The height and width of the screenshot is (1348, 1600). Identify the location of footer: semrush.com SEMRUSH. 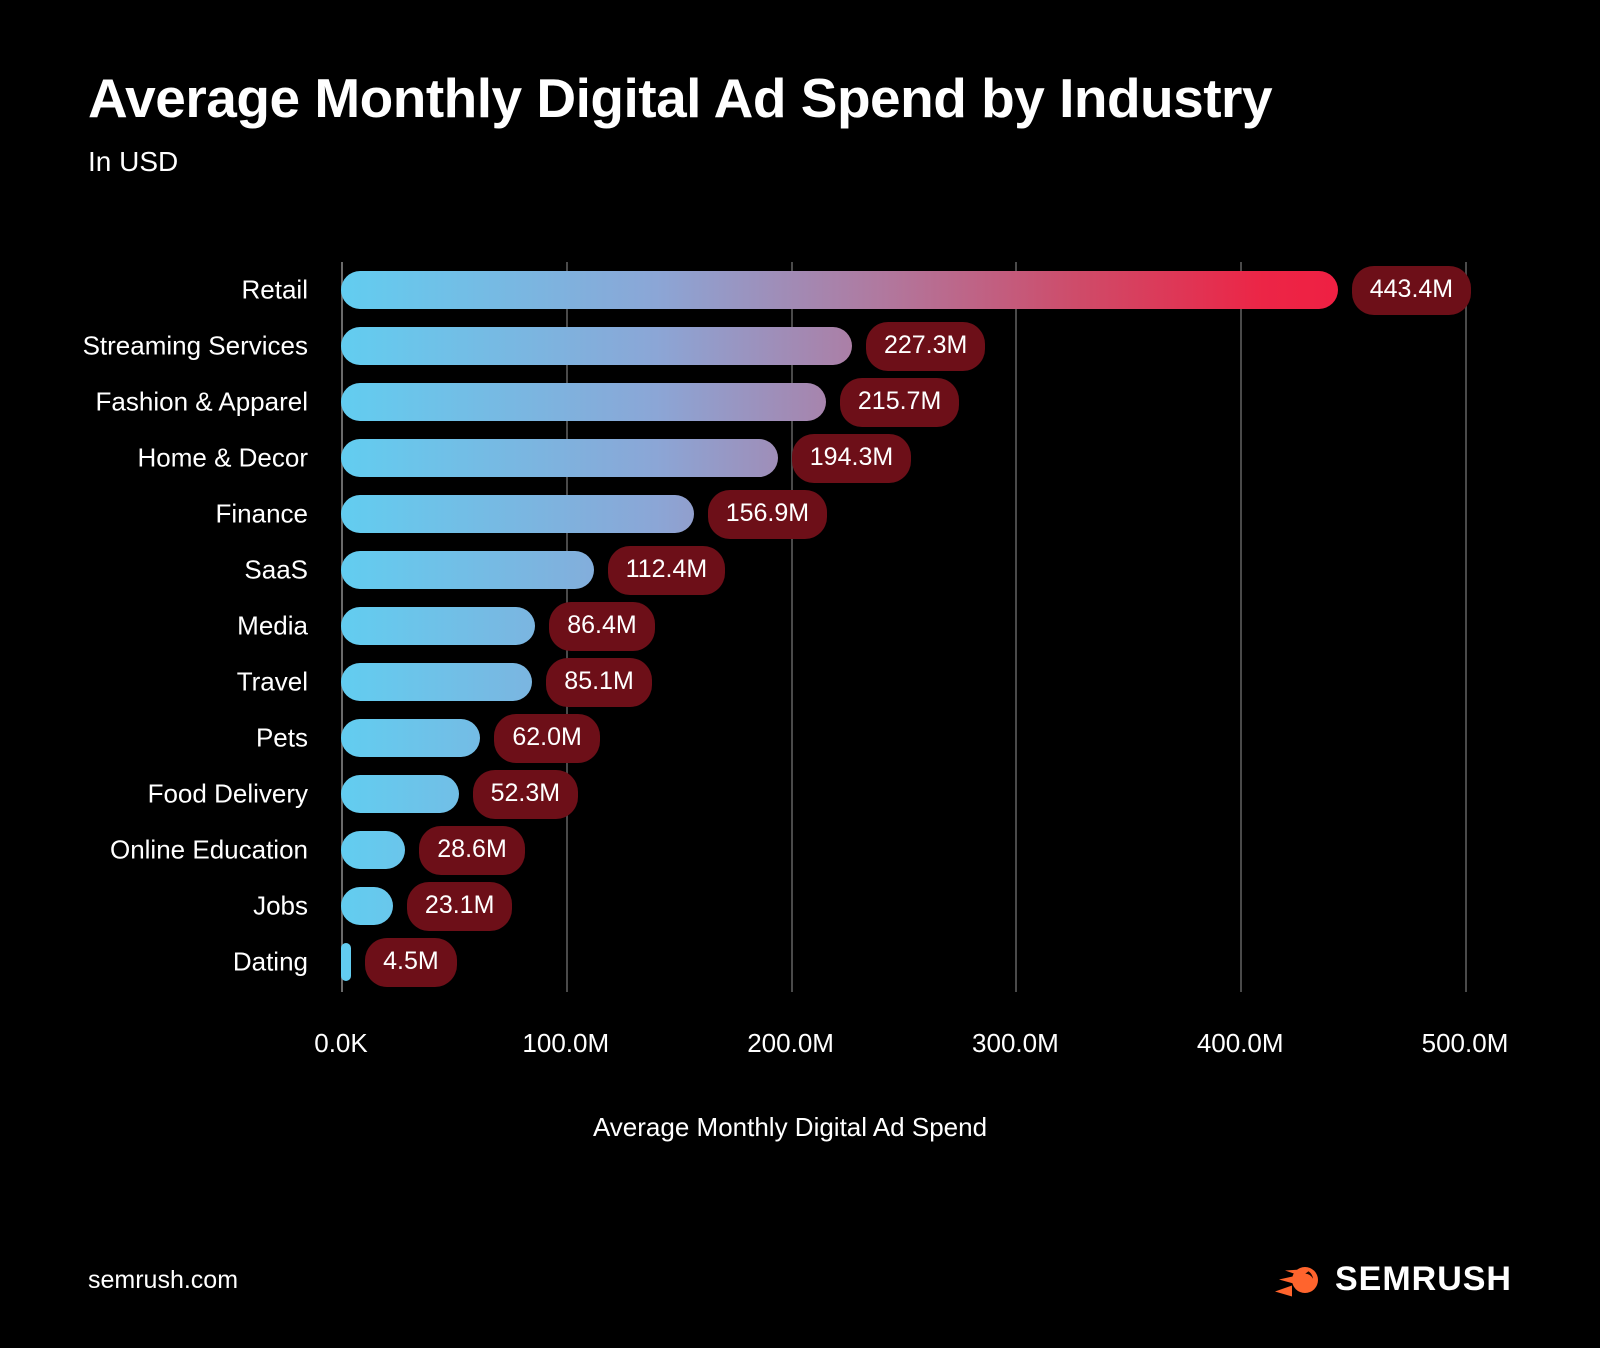
(800, 1288).